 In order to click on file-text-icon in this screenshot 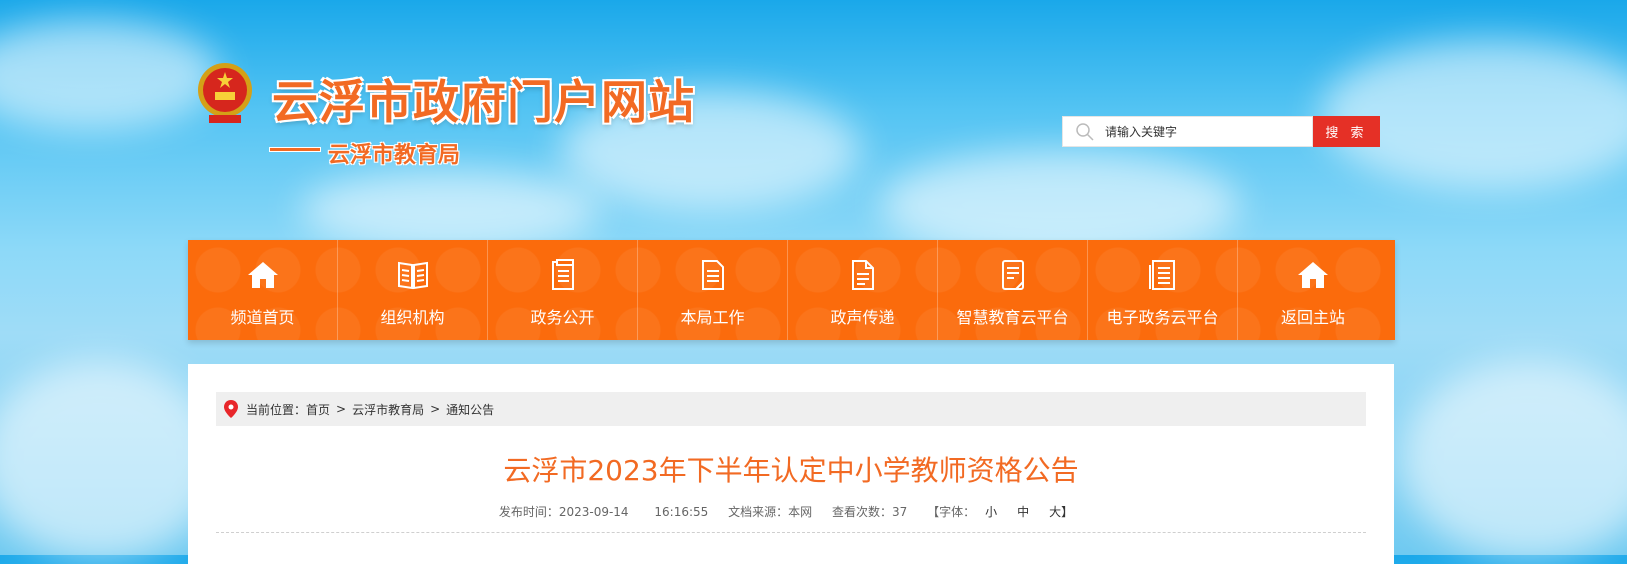, I will do `click(863, 275)`.